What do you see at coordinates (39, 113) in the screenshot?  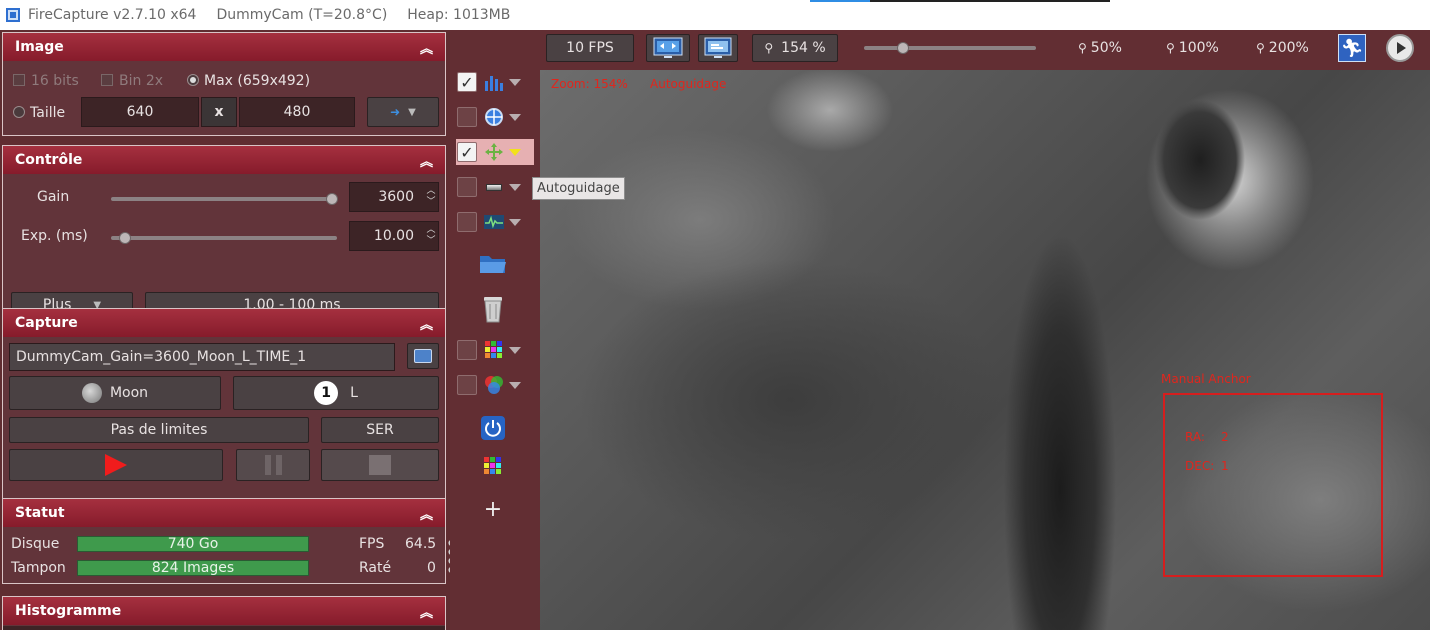 I see `option-taille: Taille` at bounding box center [39, 113].